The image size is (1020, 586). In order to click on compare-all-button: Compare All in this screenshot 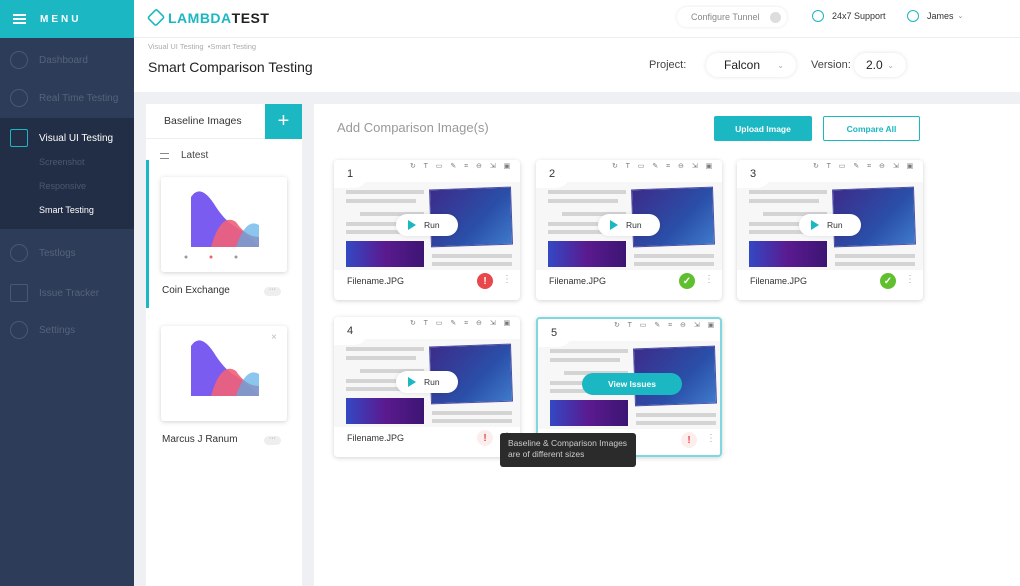, I will do `click(871, 128)`.